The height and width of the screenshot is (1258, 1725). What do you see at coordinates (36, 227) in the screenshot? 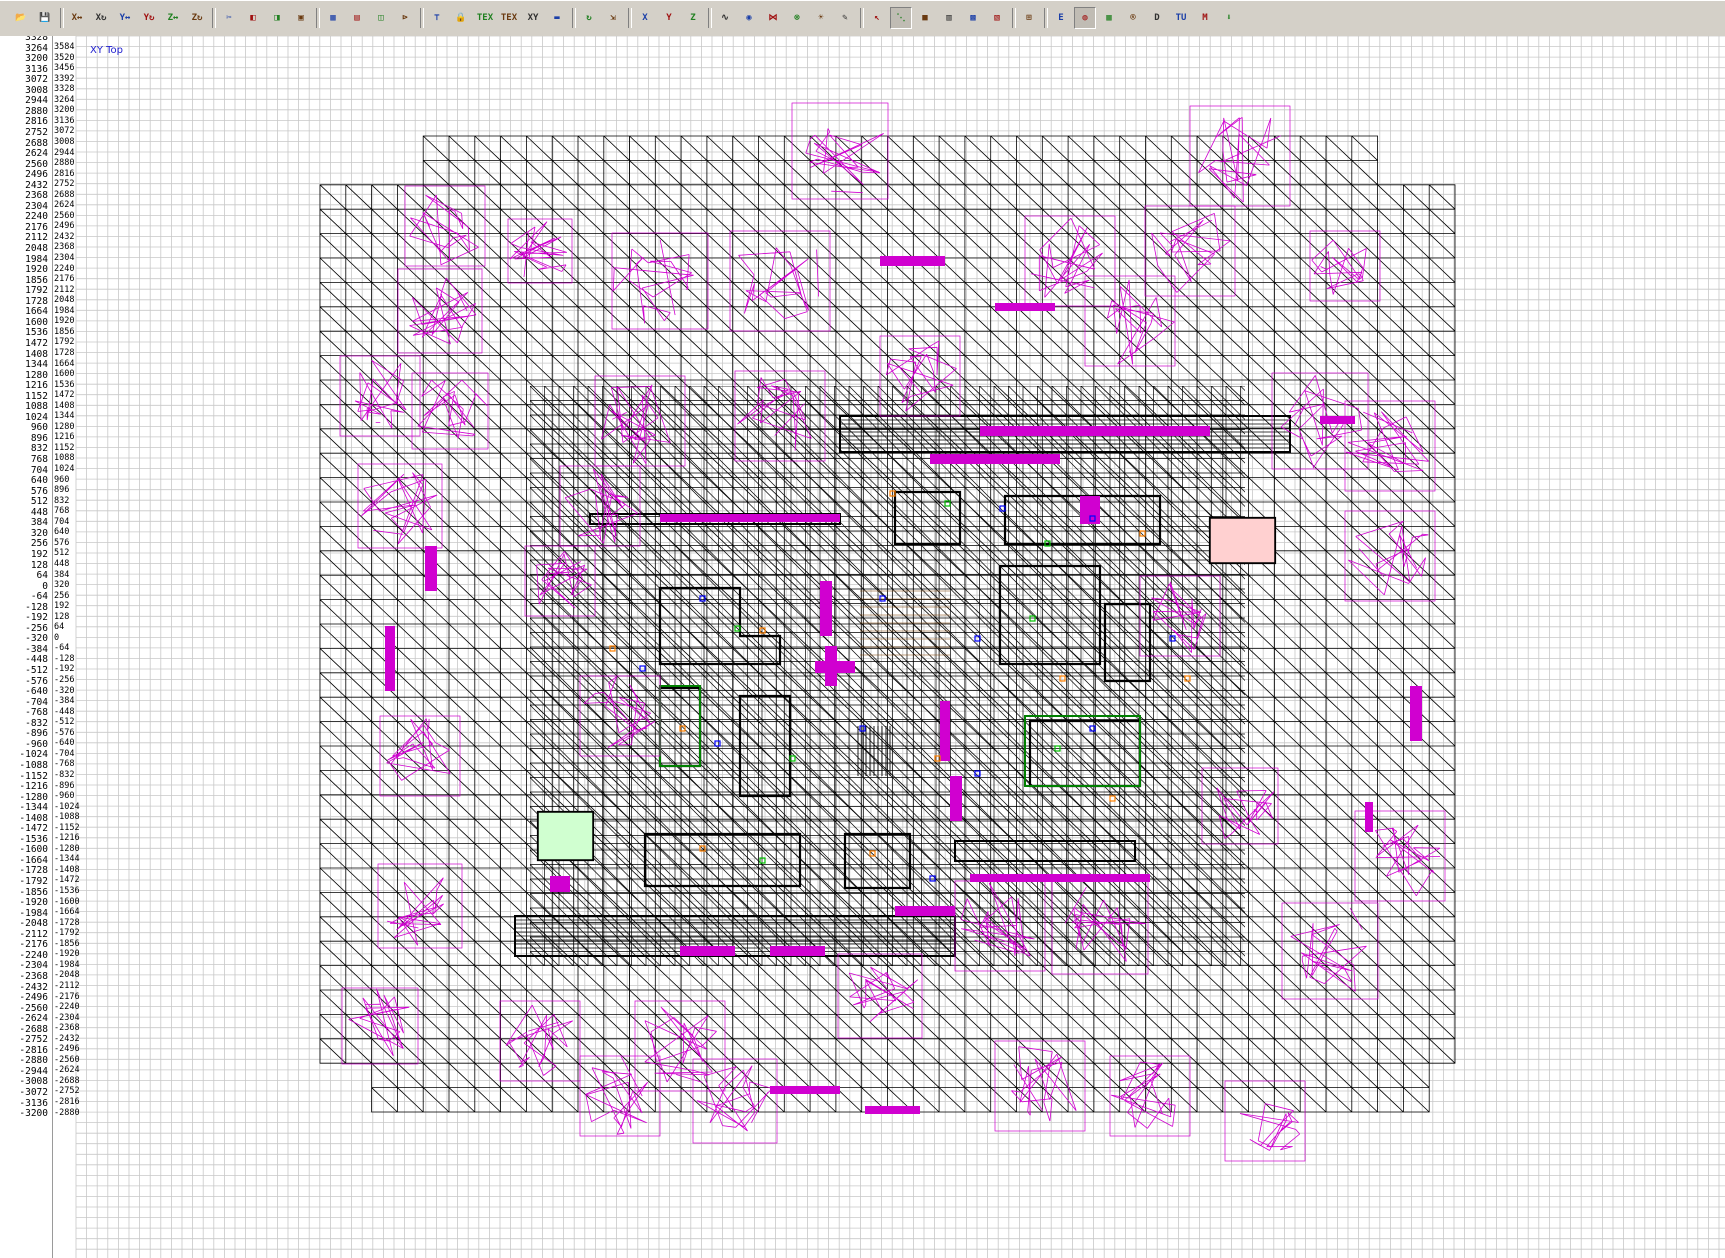
I see `ruler-left-tick-label: 2176` at bounding box center [36, 227].